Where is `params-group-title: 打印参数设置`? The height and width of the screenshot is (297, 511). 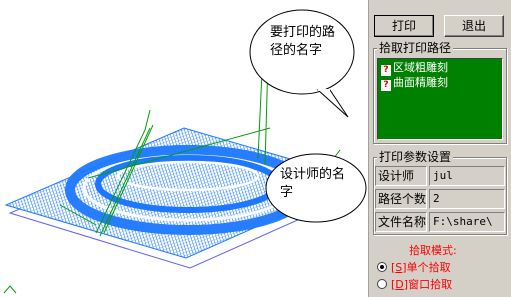
params-group-title: 打印参数设置 is located at coordinates (415, 157).